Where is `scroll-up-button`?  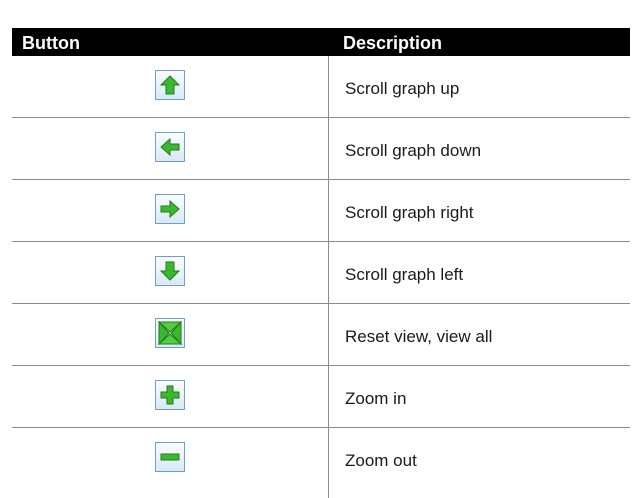
scroll-up-button is located at coordinates (170, 85).